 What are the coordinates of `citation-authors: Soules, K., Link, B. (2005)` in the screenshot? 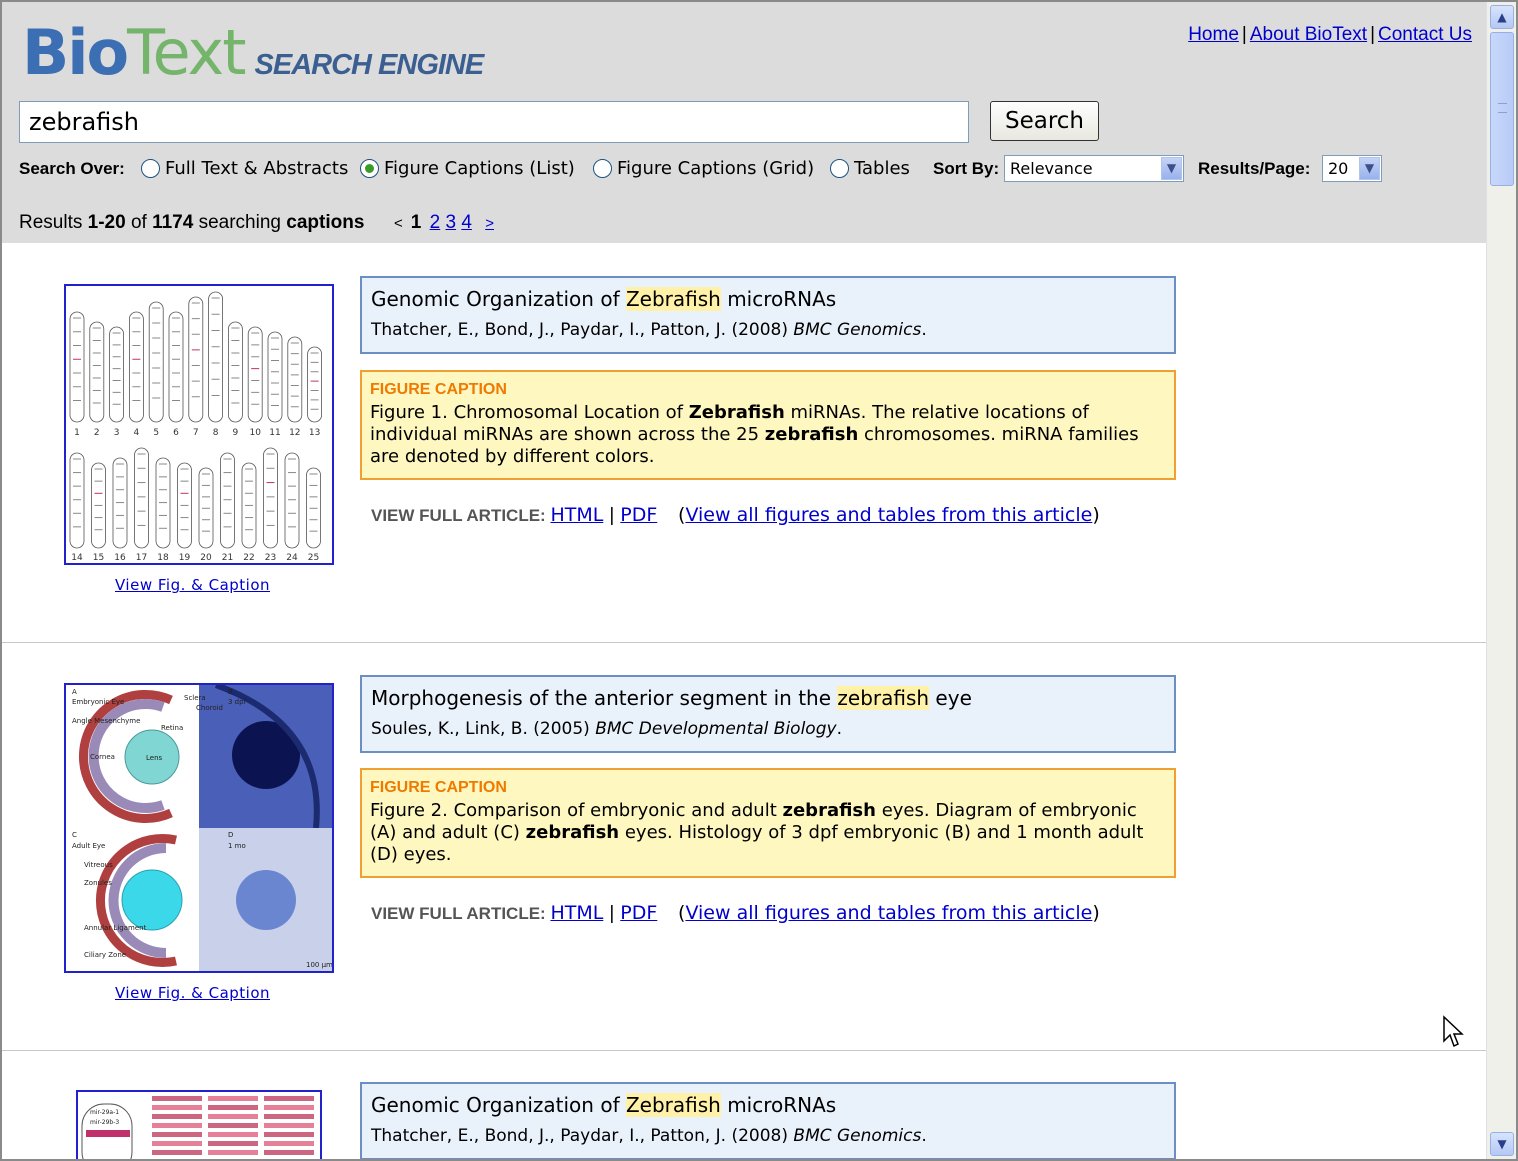 It's located at (483, 729).